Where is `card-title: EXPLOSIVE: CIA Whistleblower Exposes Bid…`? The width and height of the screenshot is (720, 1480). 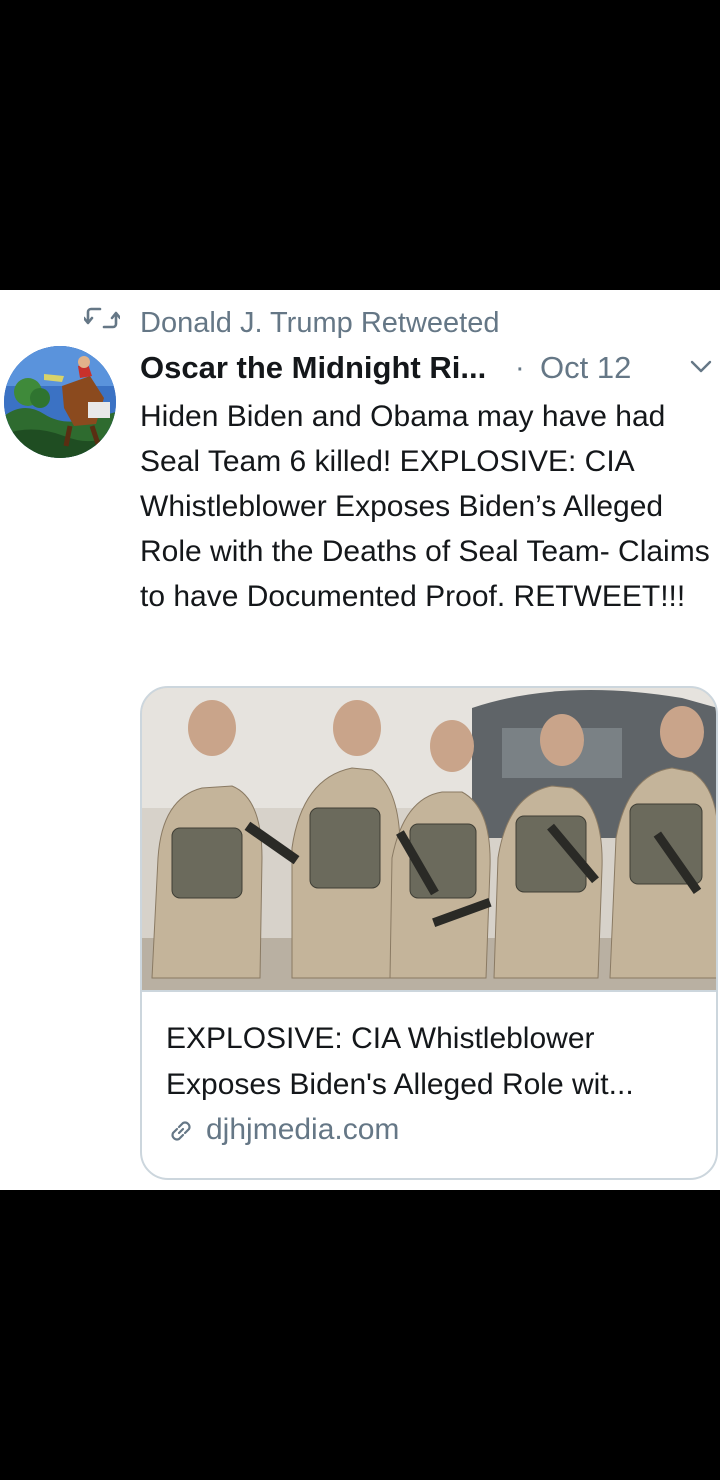
card-title: EXPLOSIVE: CIA Whistleblower Exposes Bid… is located at coordinates (436, 1062).